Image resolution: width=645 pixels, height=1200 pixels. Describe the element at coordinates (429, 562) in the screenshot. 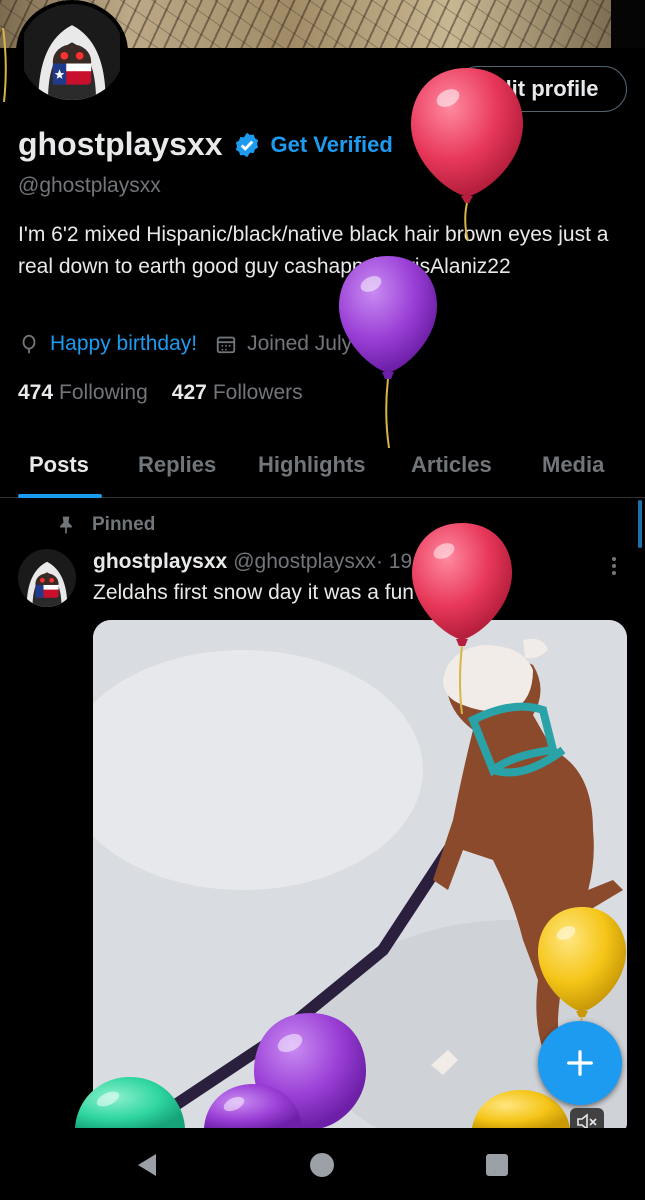

I see `post-date: · 19 Mar 21` at that location.